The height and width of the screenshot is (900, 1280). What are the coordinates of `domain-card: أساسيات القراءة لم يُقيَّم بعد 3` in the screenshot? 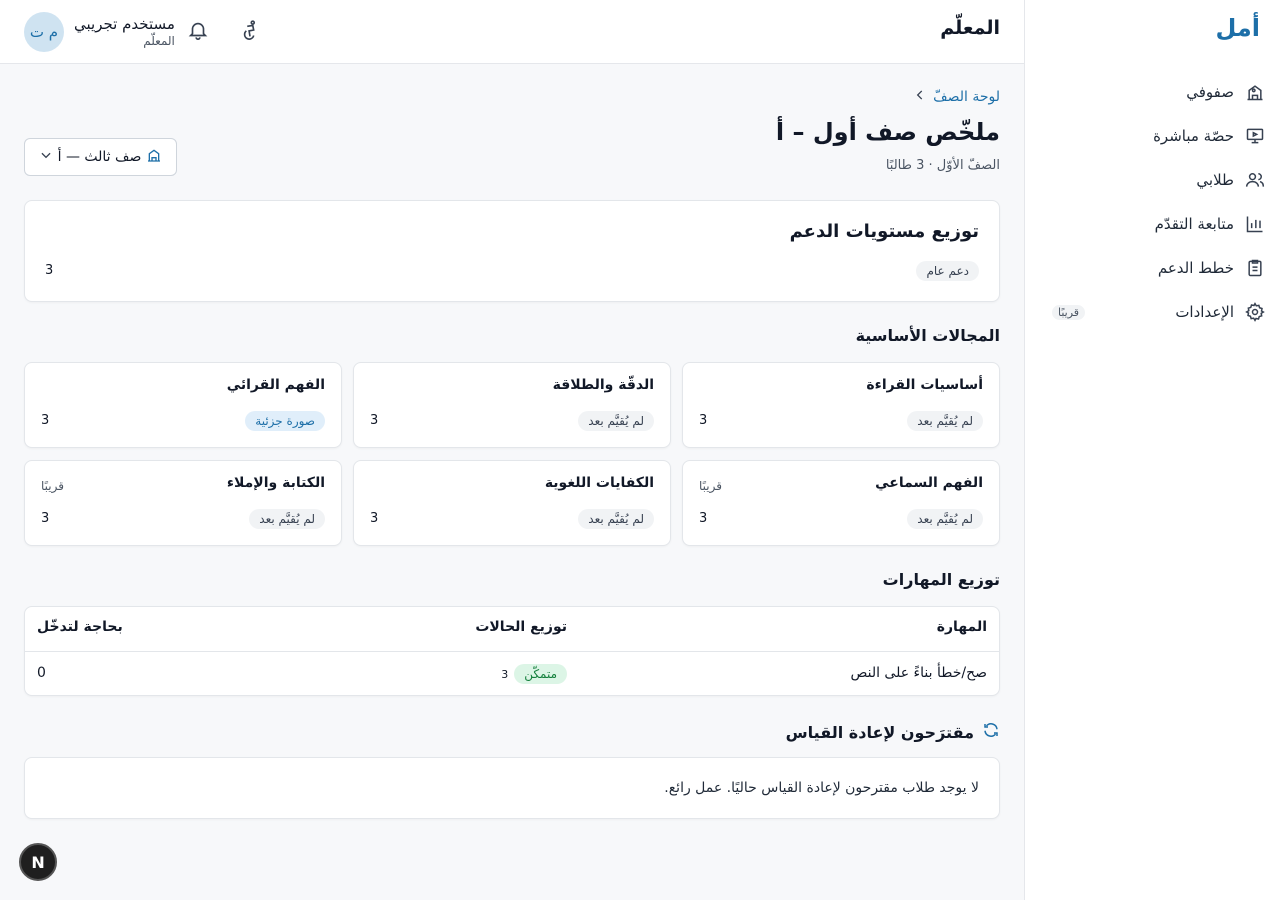 It's located at (841, 405).